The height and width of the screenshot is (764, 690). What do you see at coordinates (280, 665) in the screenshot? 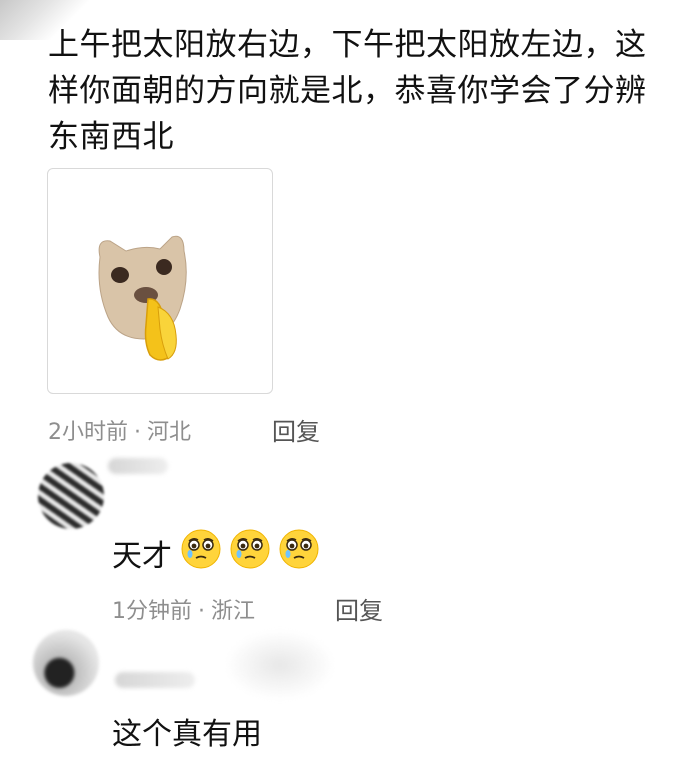
I see `blurred-overlay` at bounding box center [280, 665].